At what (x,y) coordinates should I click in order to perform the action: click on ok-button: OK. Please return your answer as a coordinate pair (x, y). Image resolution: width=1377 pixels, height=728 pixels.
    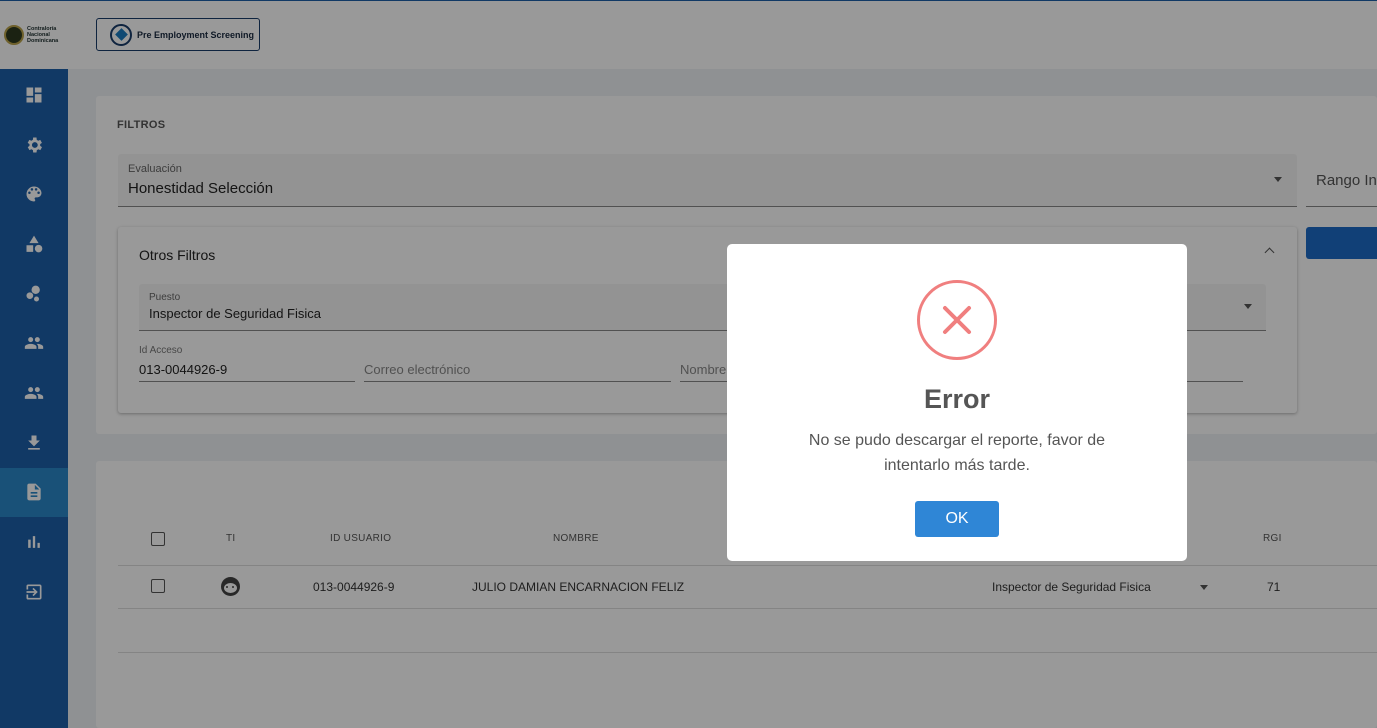
    Looking at the image, I should click on (957, 519).